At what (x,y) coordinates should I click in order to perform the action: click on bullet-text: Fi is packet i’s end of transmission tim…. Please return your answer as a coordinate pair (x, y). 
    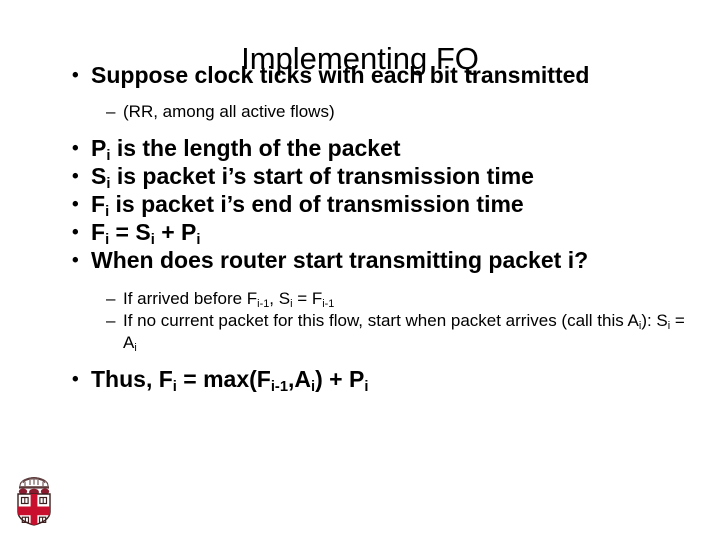
    Looking at the image, I should click on (307, 205).